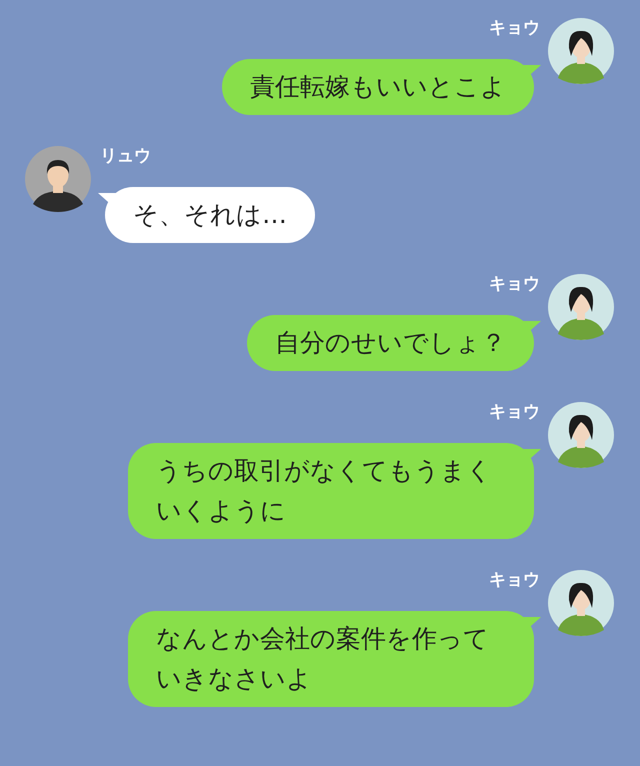  What do you see at coordinates (378, 87) in the screenshot?
I see `message-bubble: 責任転嫁もいいとこよ` at bounding box center [378, 87].